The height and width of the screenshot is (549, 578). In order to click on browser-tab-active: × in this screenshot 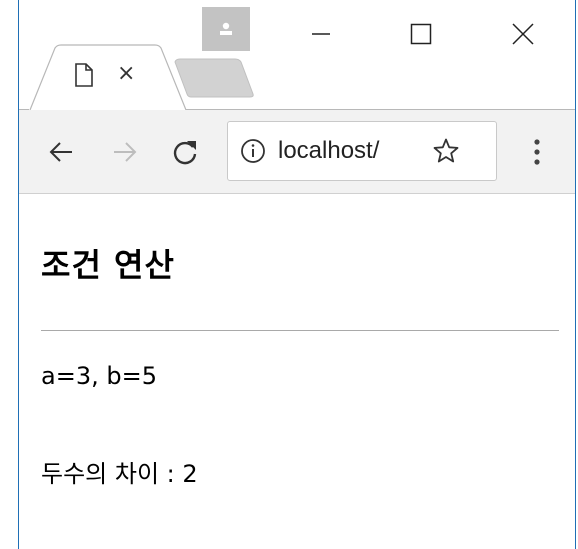, I will do `click(108, 77)`.